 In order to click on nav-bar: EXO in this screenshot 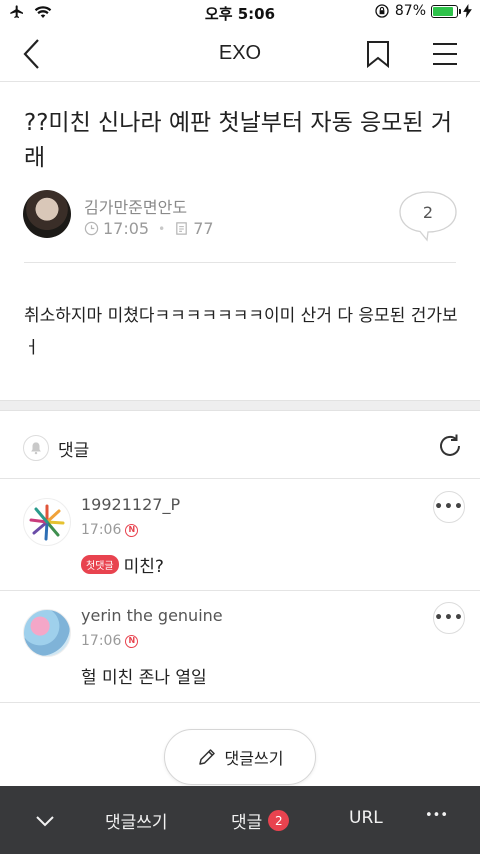, I will do `click(240, 54)`.